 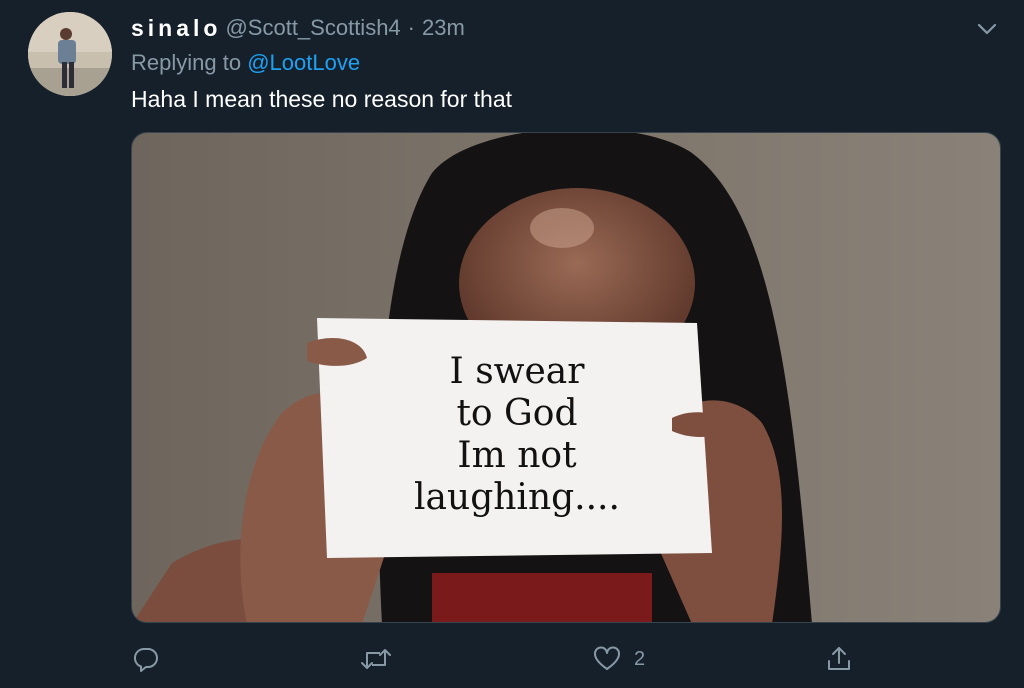 I want to click on like-button: 2, so click(x=618, y=659).